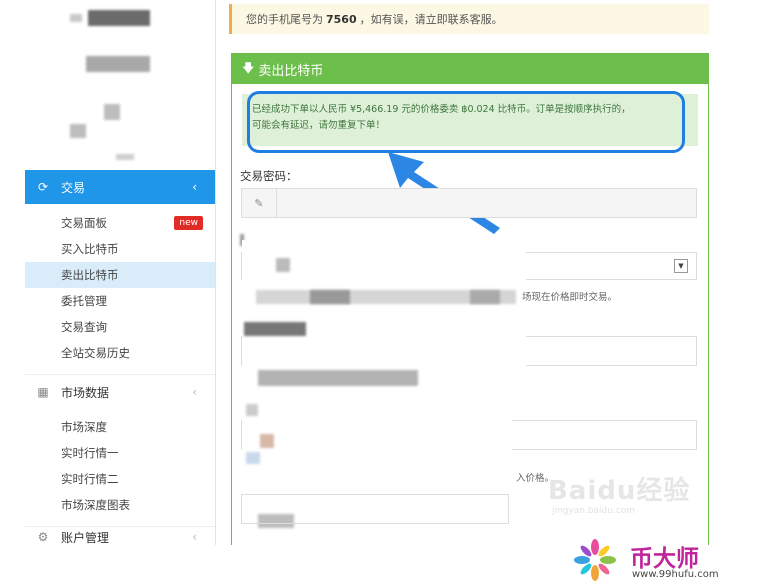 The width and height of the screenshot is (758, 585). I want to click on notice-prefix: 您的手机尾号为, so click(284, 19).